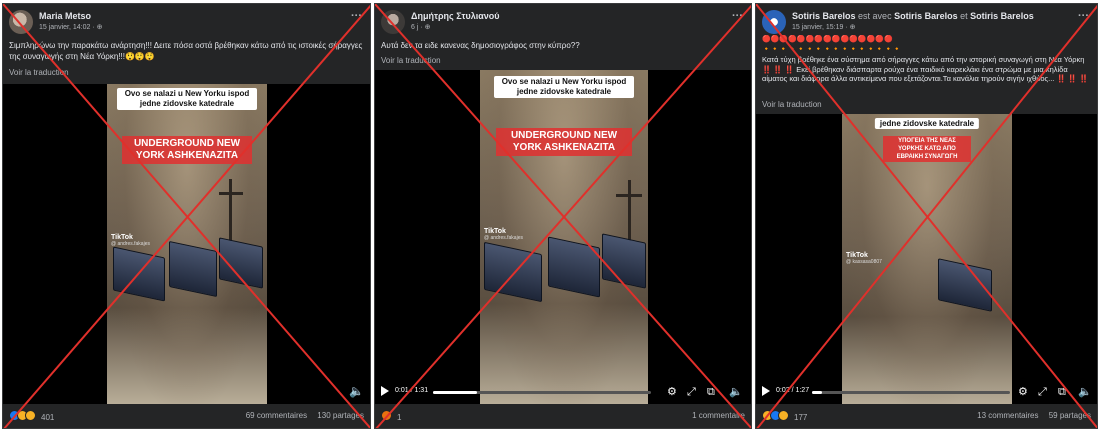  Describe the element at coordinates (827, 39) in the screenshot. I see `emoji-line: 🔴🔴🔴🔴🔴🔴🔴🔴🔴🔴🔴🔴🔴🔴🔴` at that location.